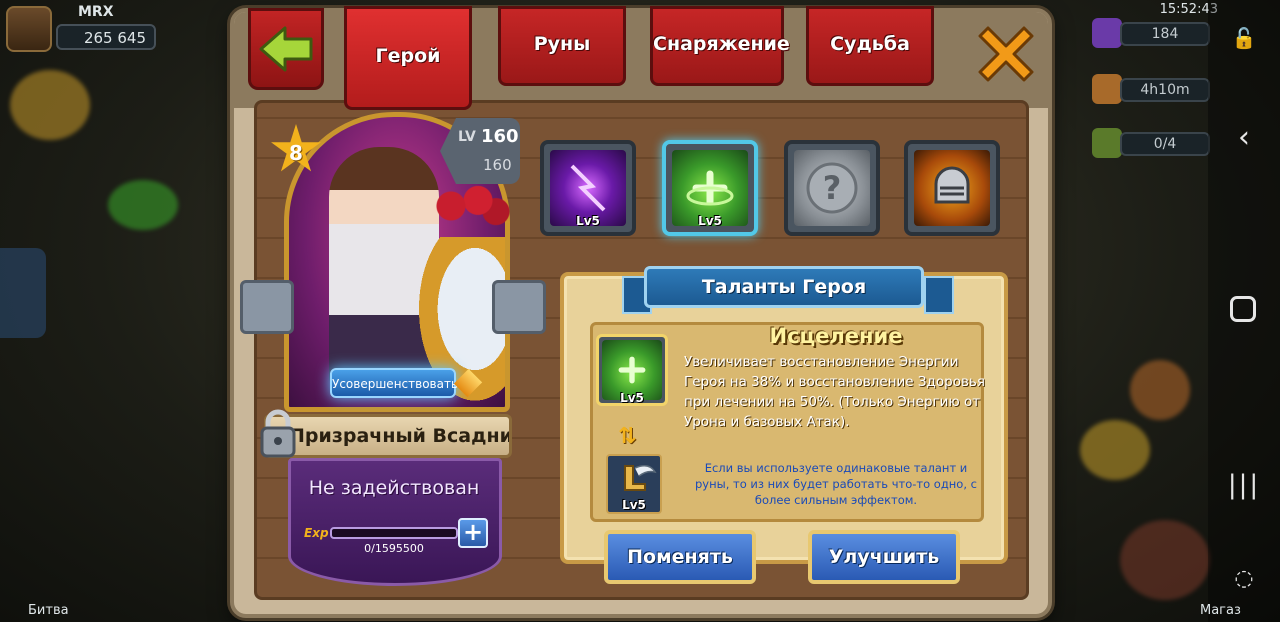 The image size is (1280, 622). Describe the element at coordinates (720, 46) in the screenshot. I see `tab-equipment: Снаряжение` at that location.